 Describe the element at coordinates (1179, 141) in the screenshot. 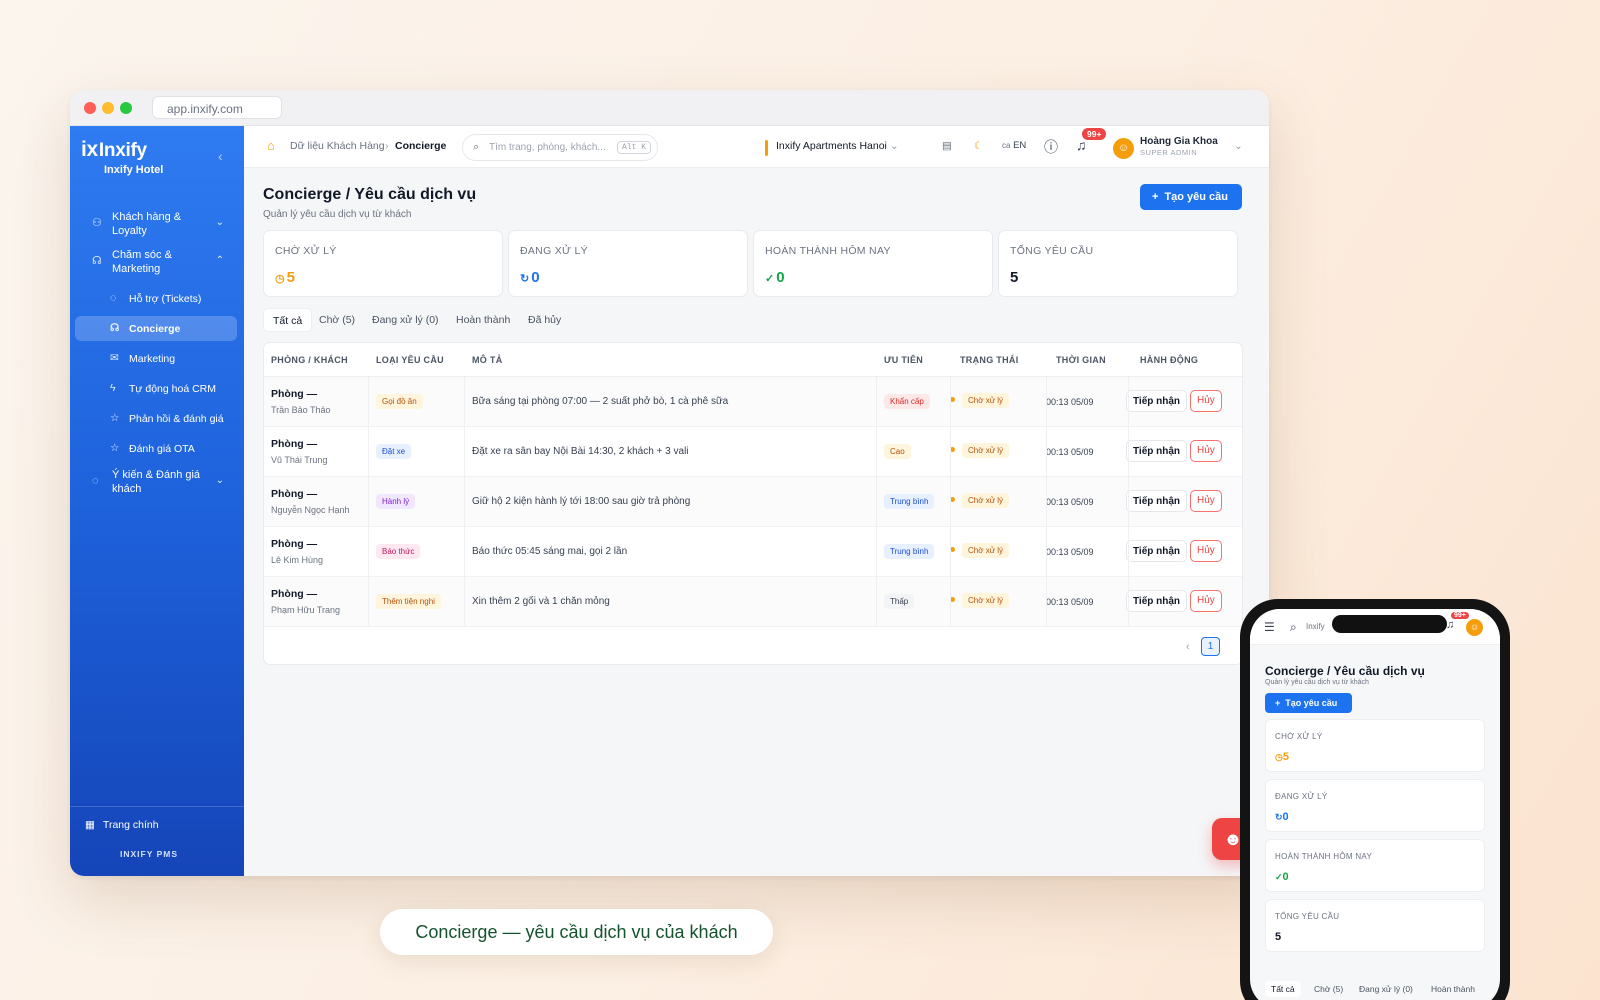

I see `user-name: Hoàng Gia Khoa` at that location.